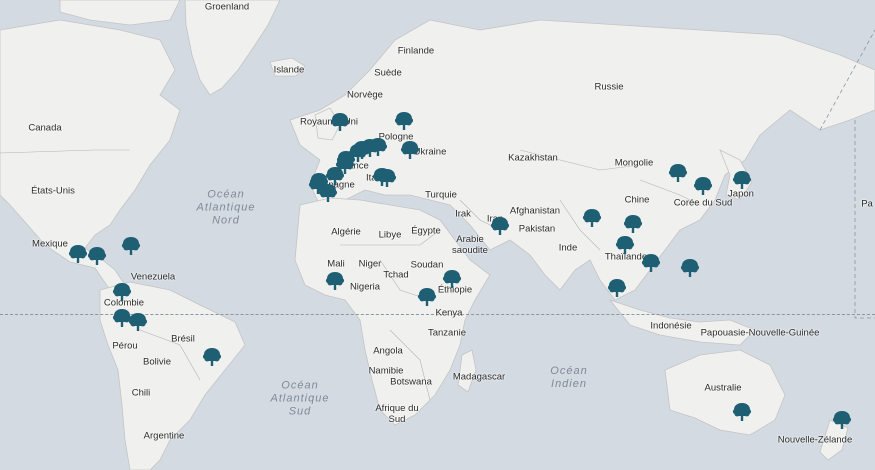  Describe the element at coordinates (411, 382) in the screenshot. I see `country-label-botswana: Botswana` at that location.